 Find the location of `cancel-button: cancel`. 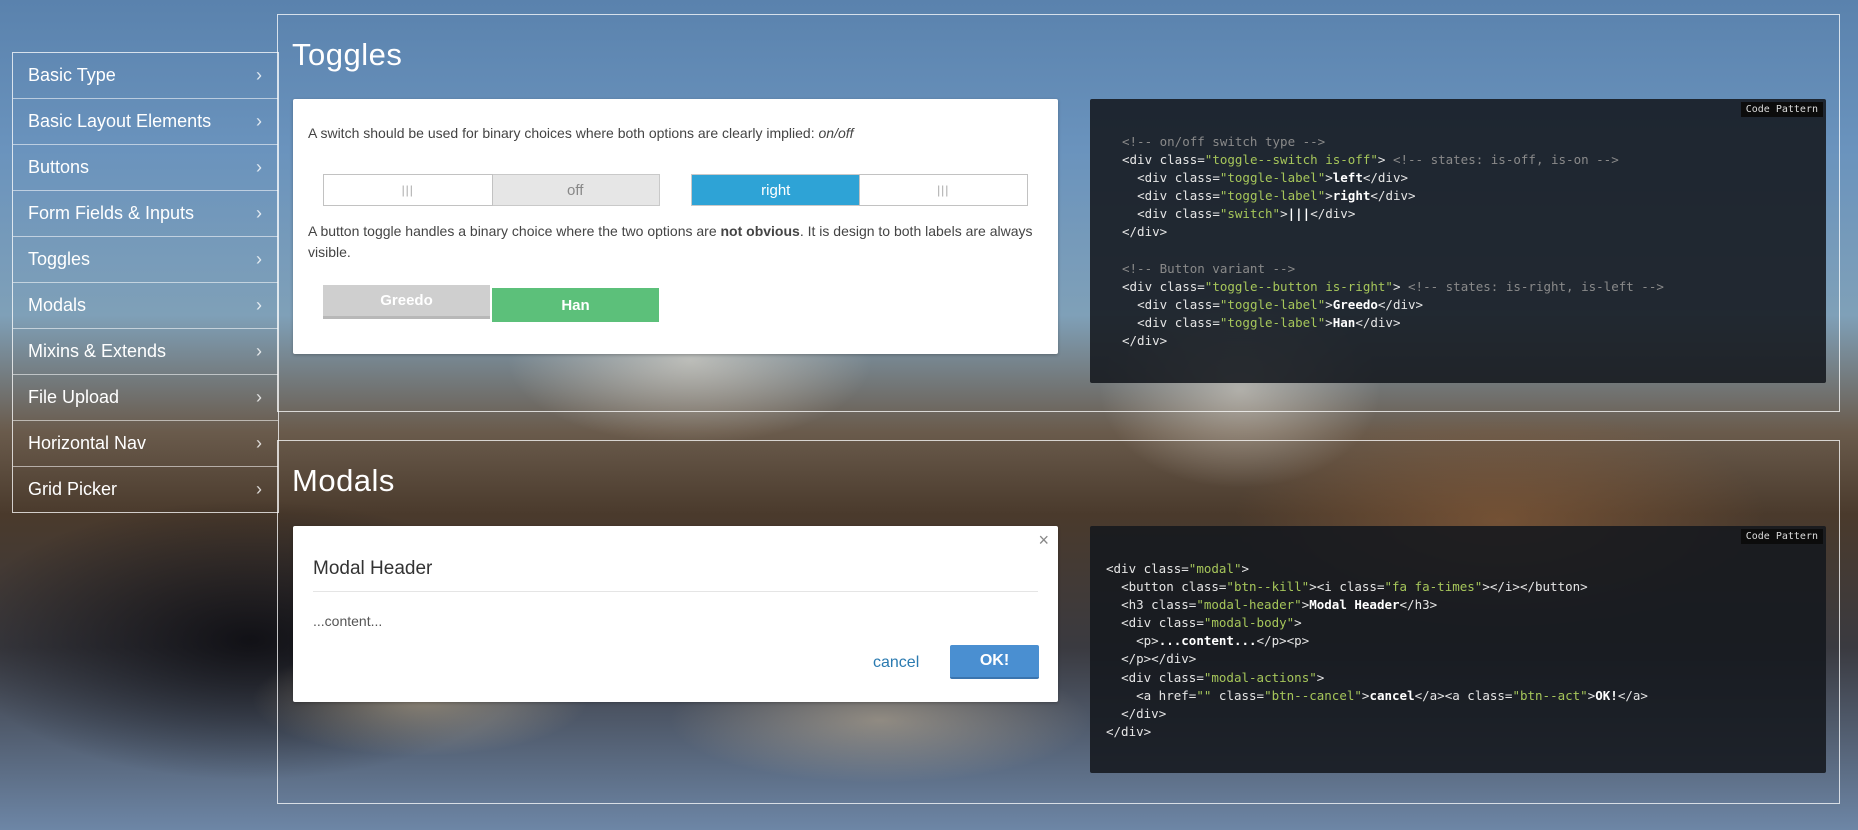

cancel-button: cancel is located at coordinates (896, 663).